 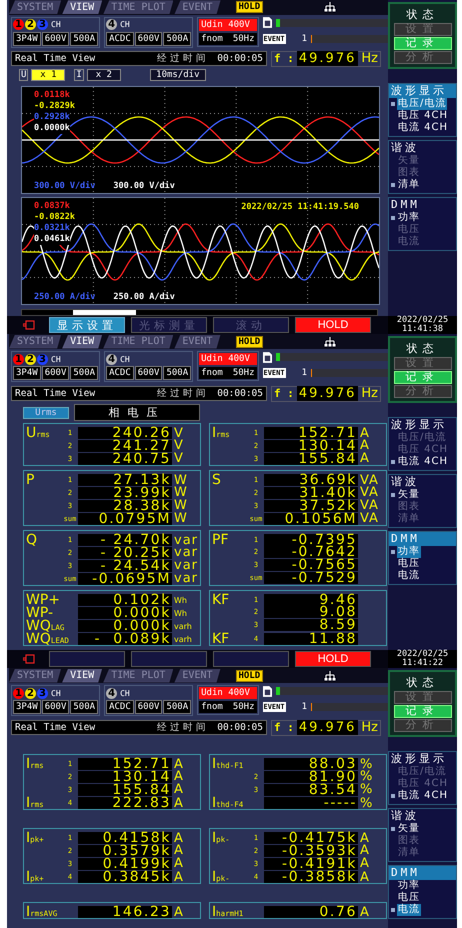 What do you see at coordinates (169, 325) in the screenshot?
I see `softkey-button: 光标测量` at bounding box center [169, 325].